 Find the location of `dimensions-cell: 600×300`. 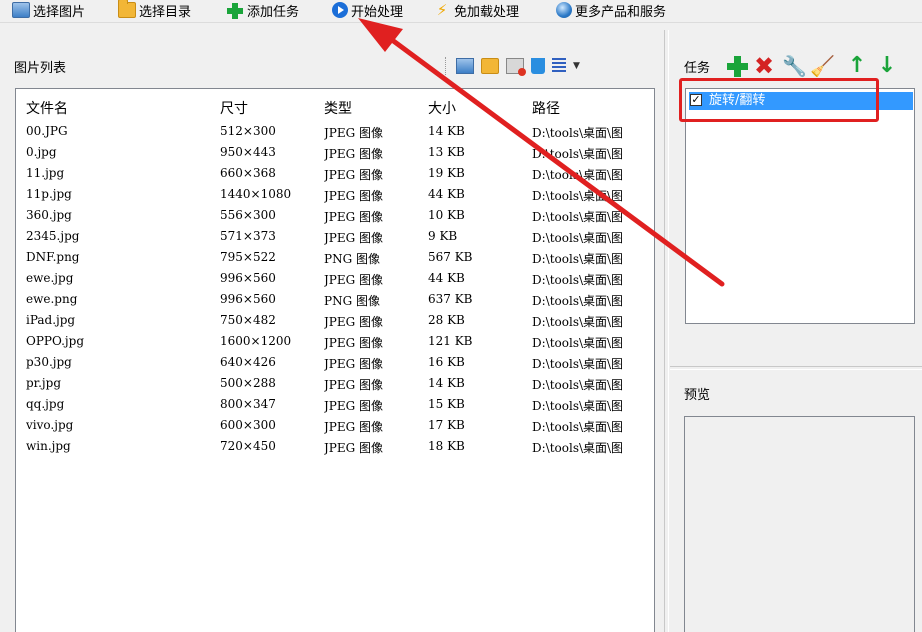

dimensions-cell: 600×300 is located at coordinates (248, 425).